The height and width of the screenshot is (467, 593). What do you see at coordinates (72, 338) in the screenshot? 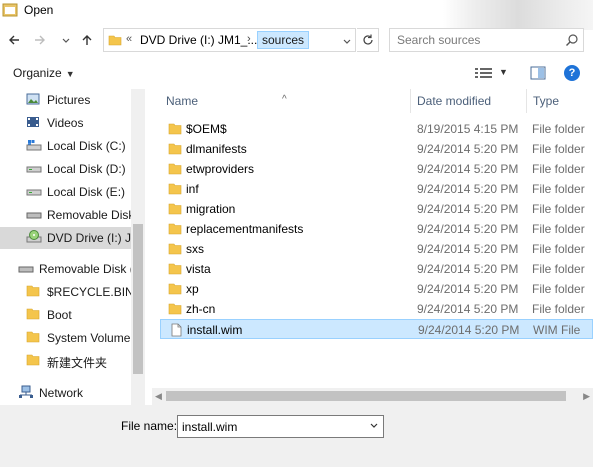
I see `nav-item-system-volume: System Volume I` at bounding box center [72, 338].